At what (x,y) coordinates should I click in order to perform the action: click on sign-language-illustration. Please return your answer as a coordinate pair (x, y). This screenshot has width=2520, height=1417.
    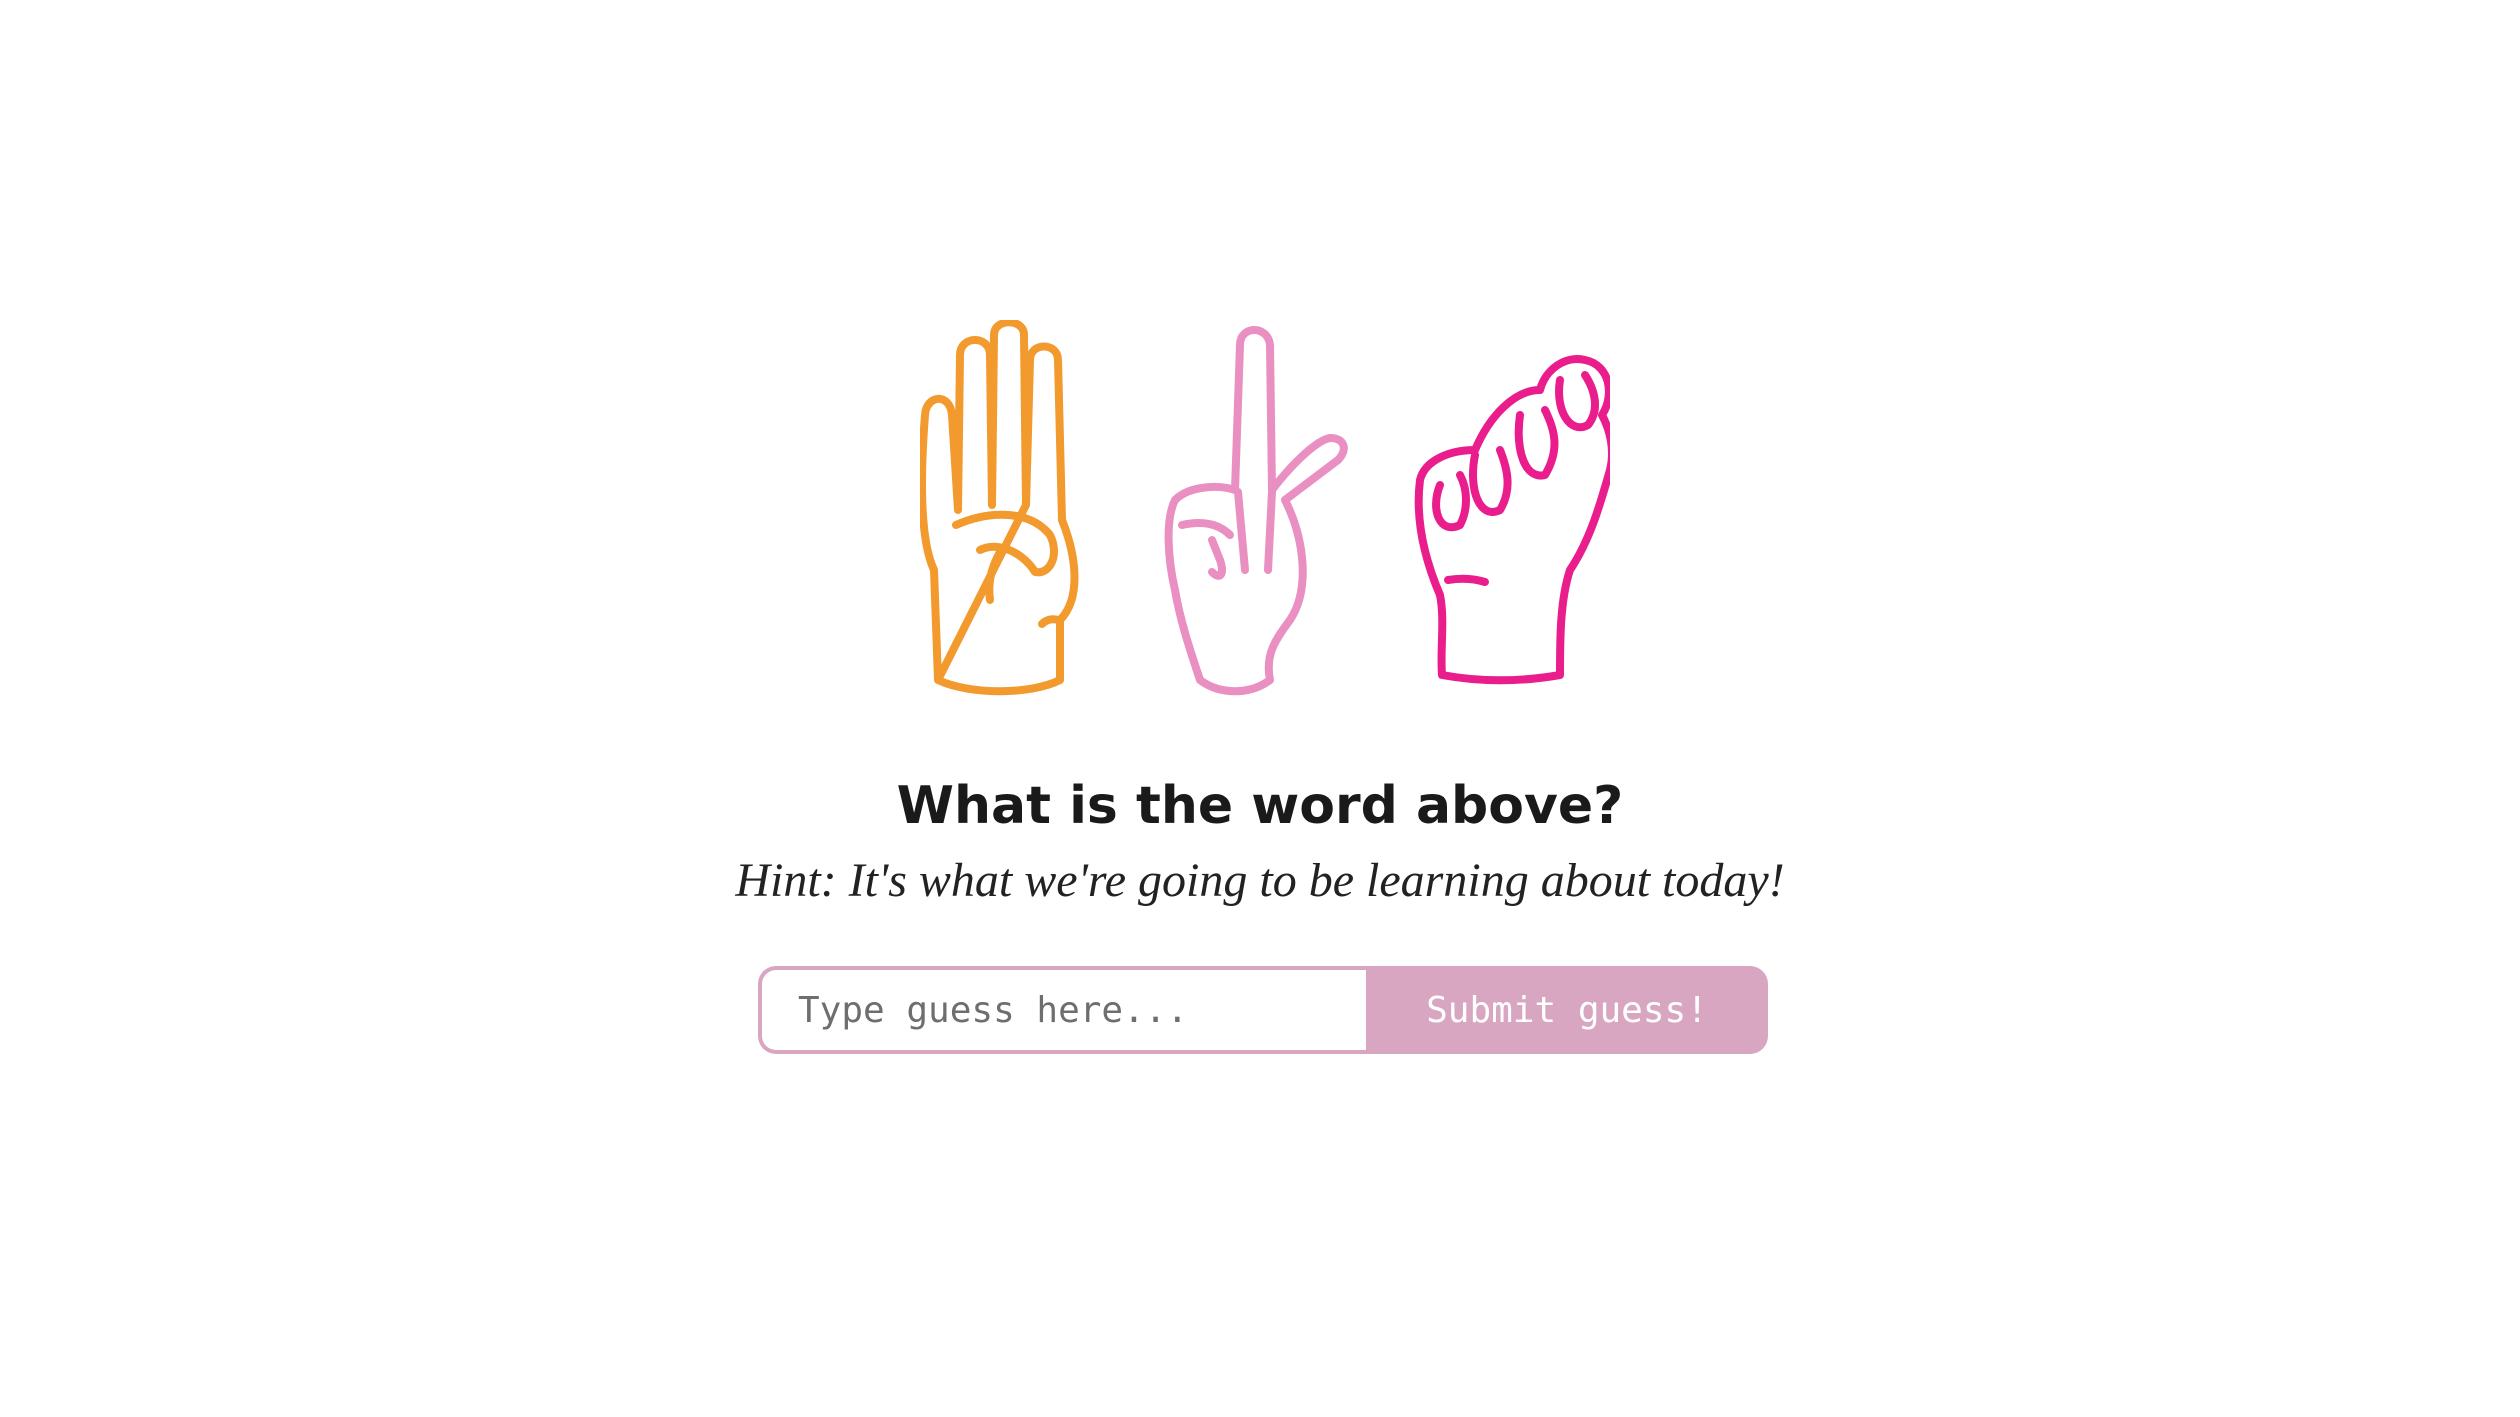
    Looking at the image, I should click on (1265, 515).